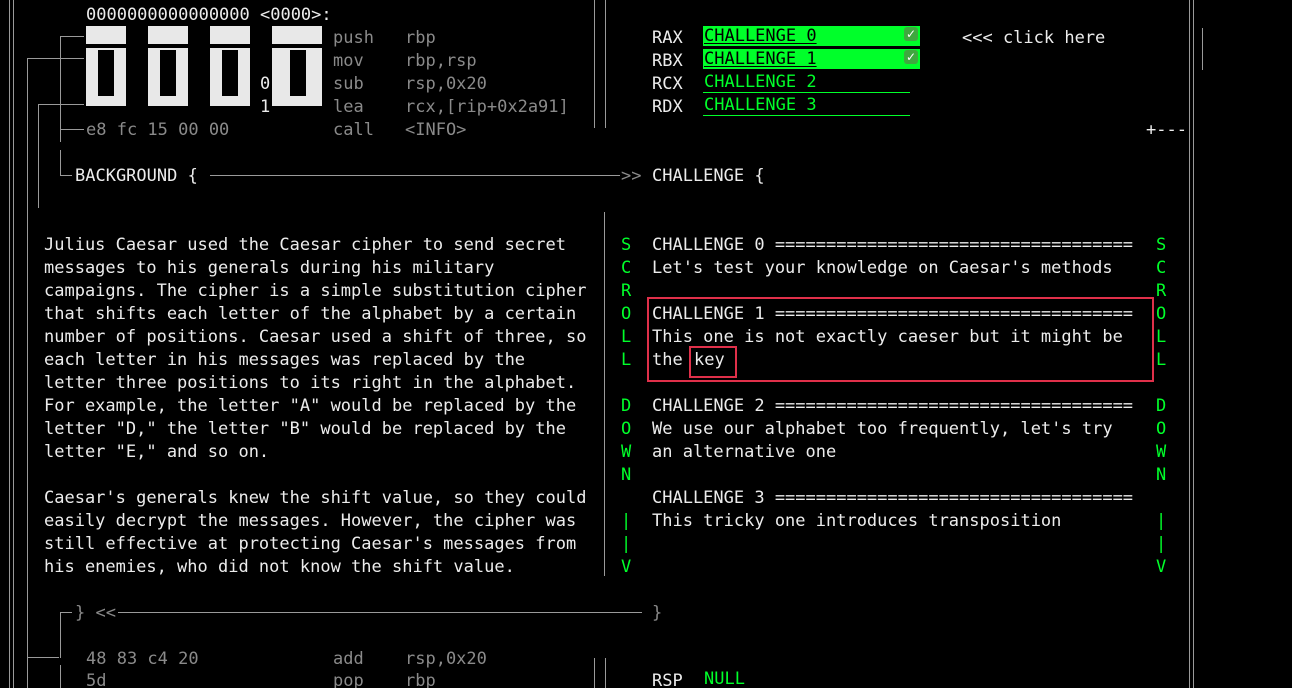 The image size is (1292, 688). Describe the element at coordinates (487, 107) in the screenshot. I see `asm-top-3-operands: rcx,[rip+0x2a91]` at that location.